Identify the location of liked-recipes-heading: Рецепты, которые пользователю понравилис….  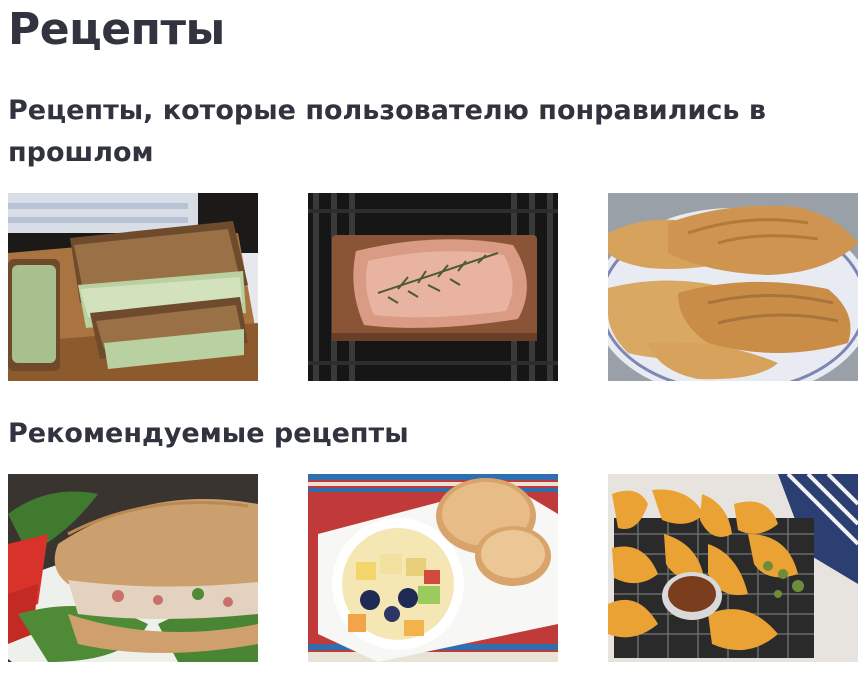
(387, 131).